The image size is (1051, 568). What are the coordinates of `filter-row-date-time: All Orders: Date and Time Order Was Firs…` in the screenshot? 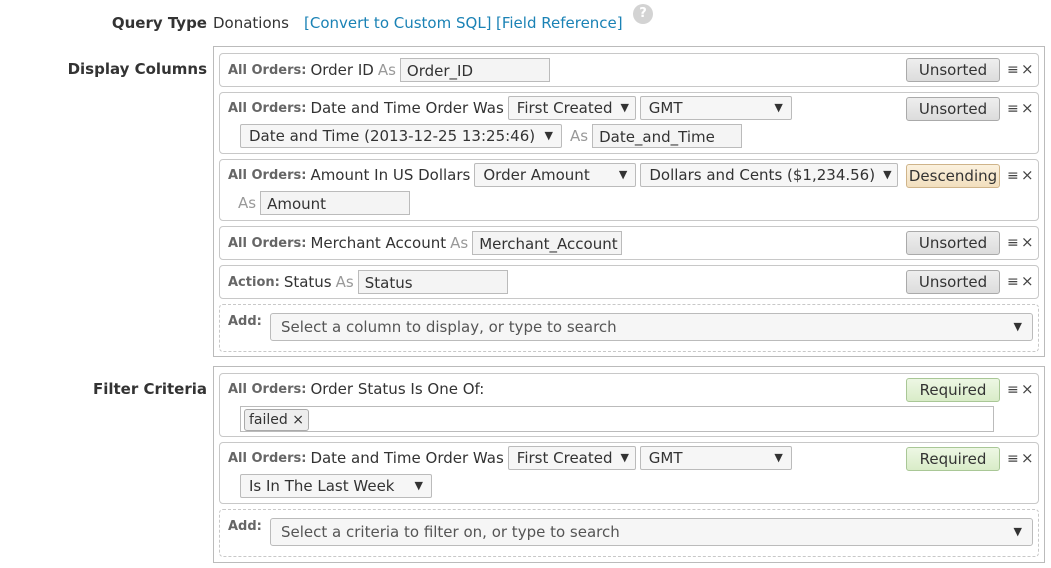 It's located at (629, 473).